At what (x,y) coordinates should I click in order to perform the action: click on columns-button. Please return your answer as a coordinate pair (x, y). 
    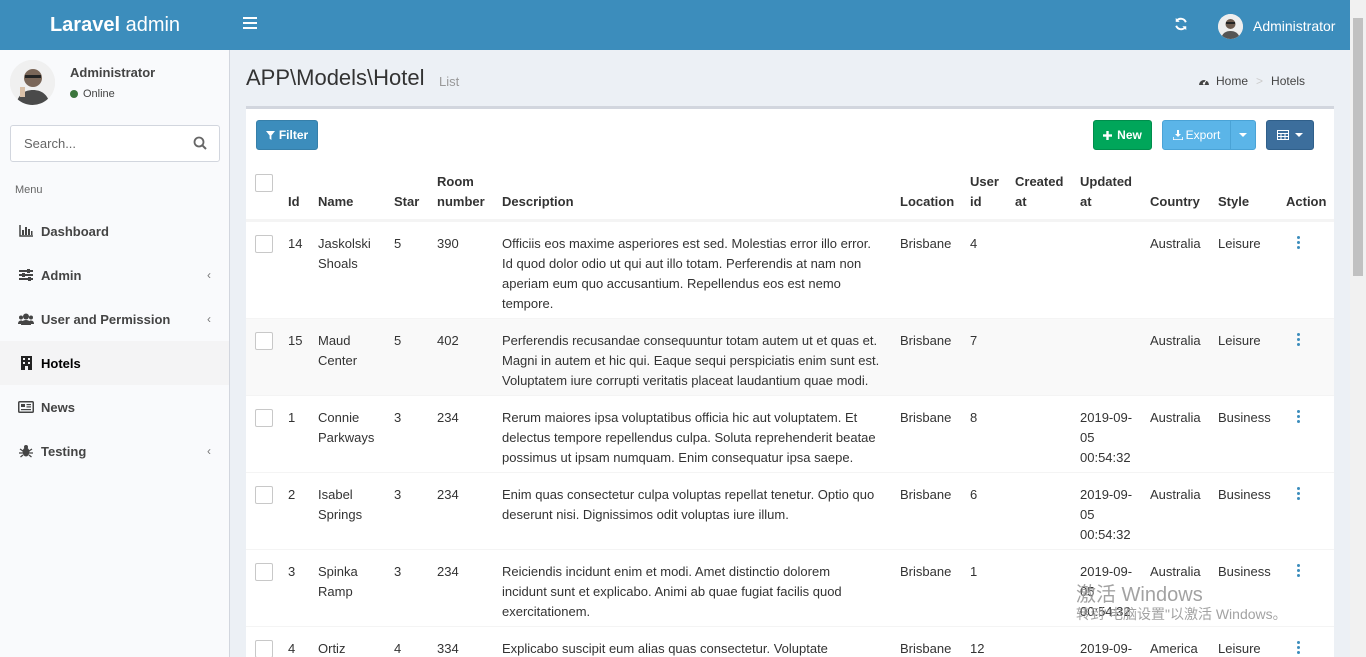
    Looking at the image, I should click on (1290, 135).